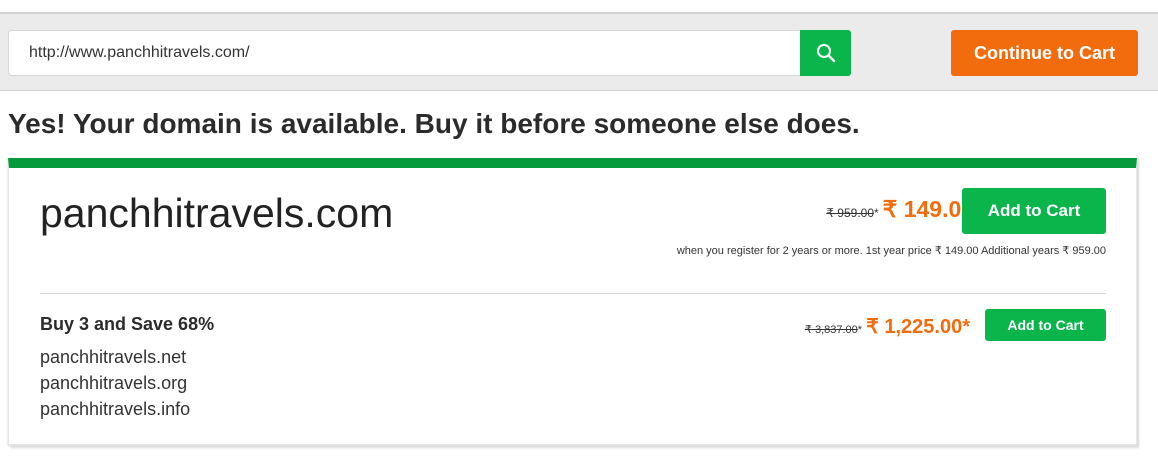 The height and width of the screenshot is (458, 1158). I want to click on bundle-domain: panchhitravels.org, so click(114, 383).